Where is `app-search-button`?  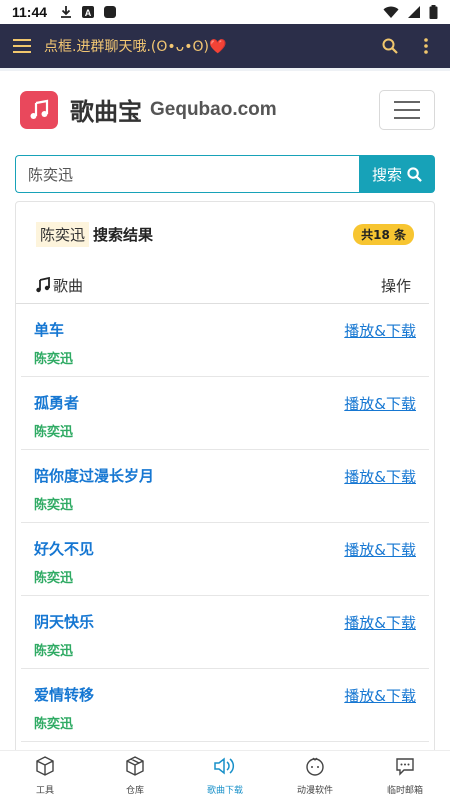 app-search-button is located at coordinates (390, 46).